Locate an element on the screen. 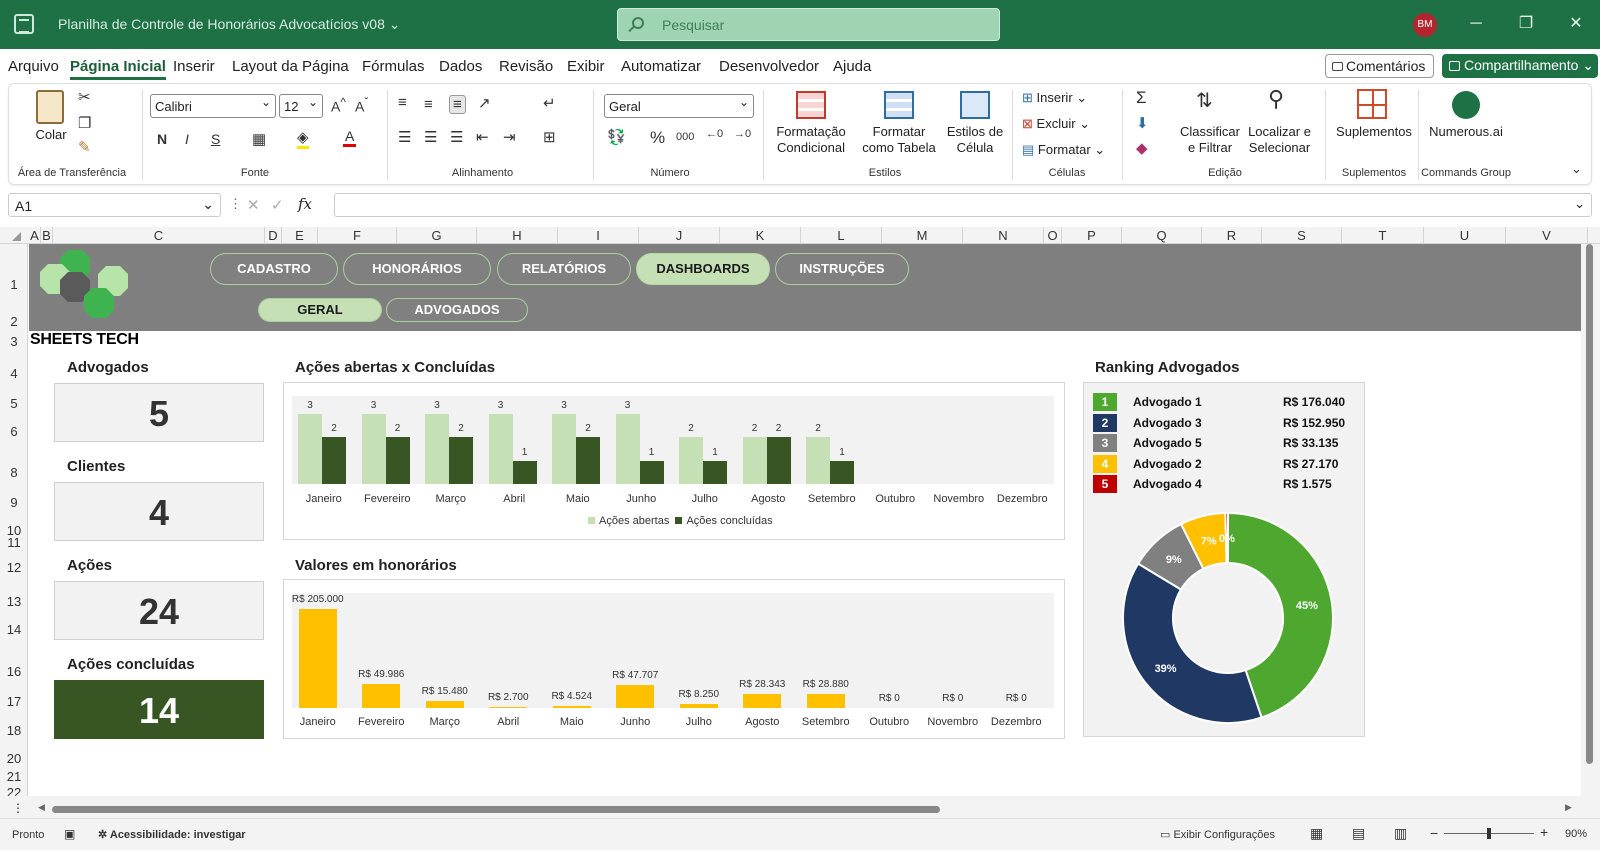  row-header: 9 is located at coordinates (14, 502).